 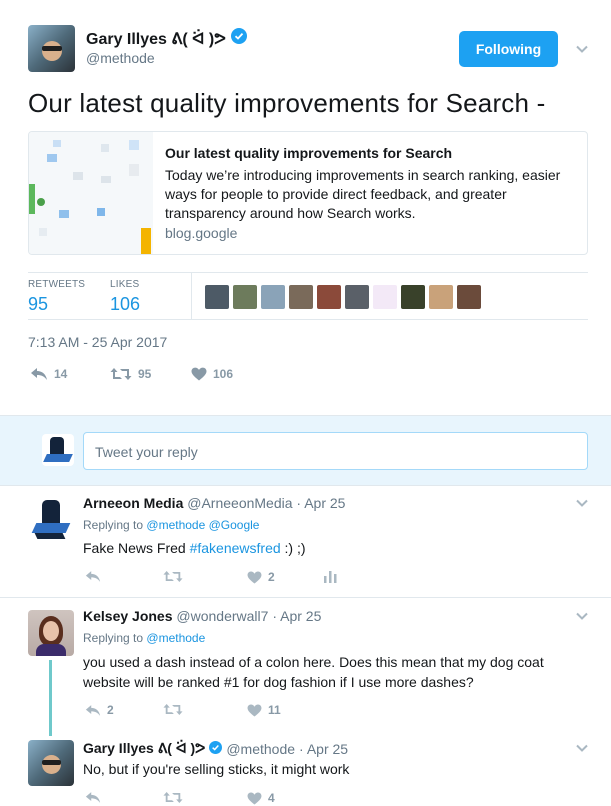 I want to click on reply-count: 2, so click(x=110, y=710).